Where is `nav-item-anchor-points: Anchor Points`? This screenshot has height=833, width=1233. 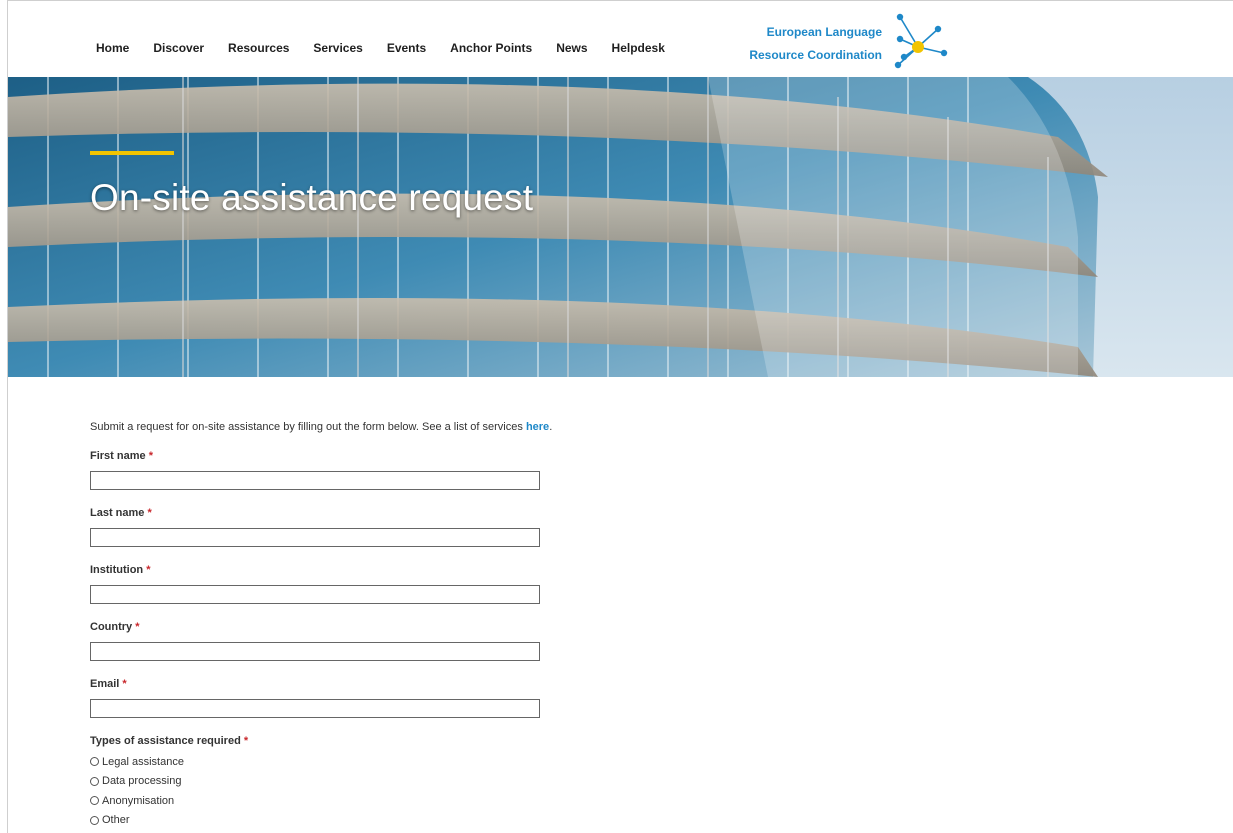 nav-item-anchor-points: Anchor Points is located at coordinates (491, 48).